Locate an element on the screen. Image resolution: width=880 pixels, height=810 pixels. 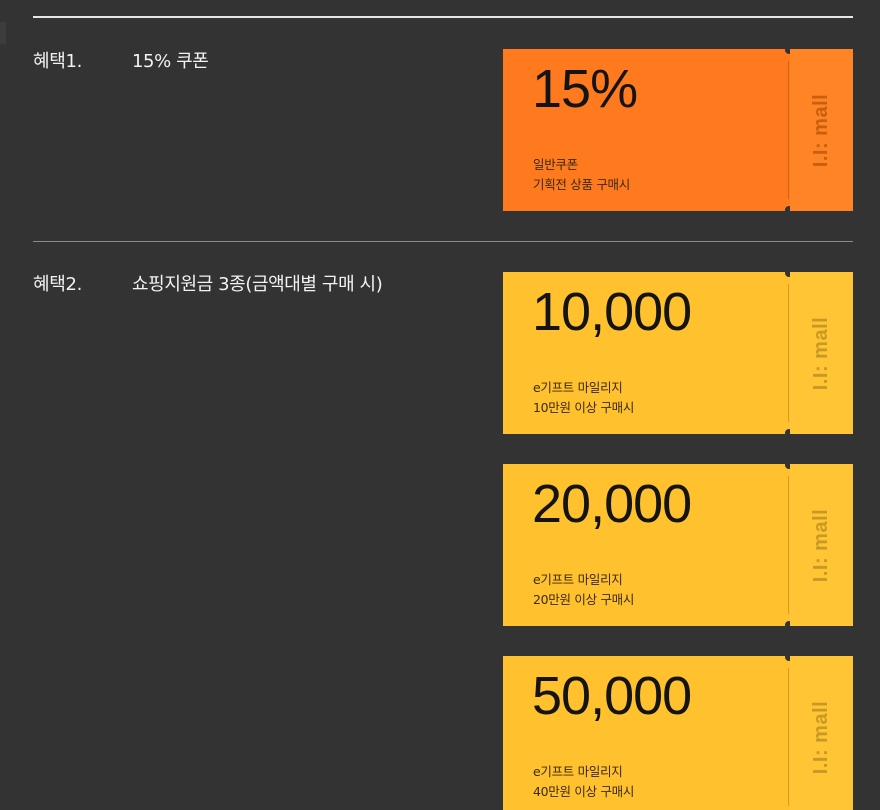
edge-marker is located at coordinates (3, 33).